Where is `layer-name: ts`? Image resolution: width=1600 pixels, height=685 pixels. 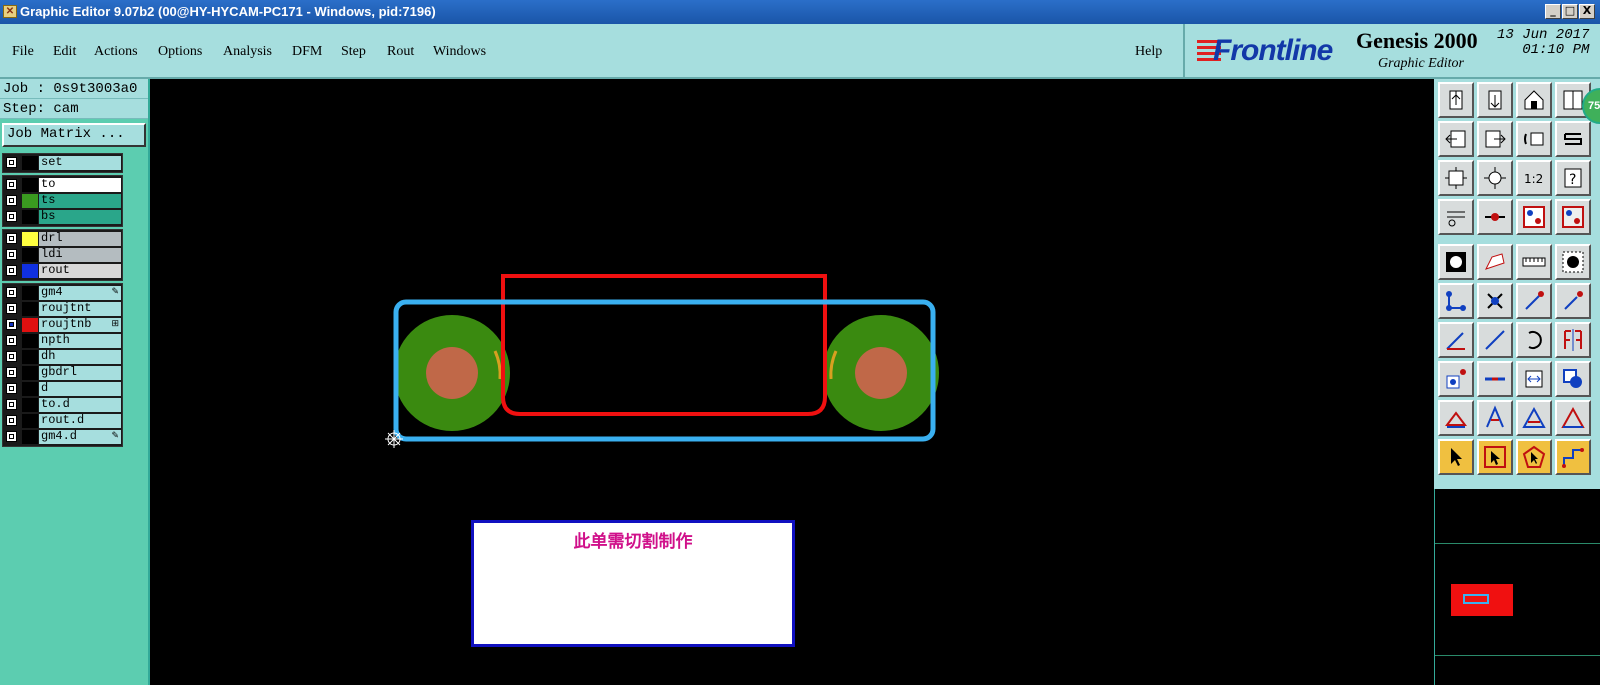 layer-name: ts is located at coordinates (80, 201).